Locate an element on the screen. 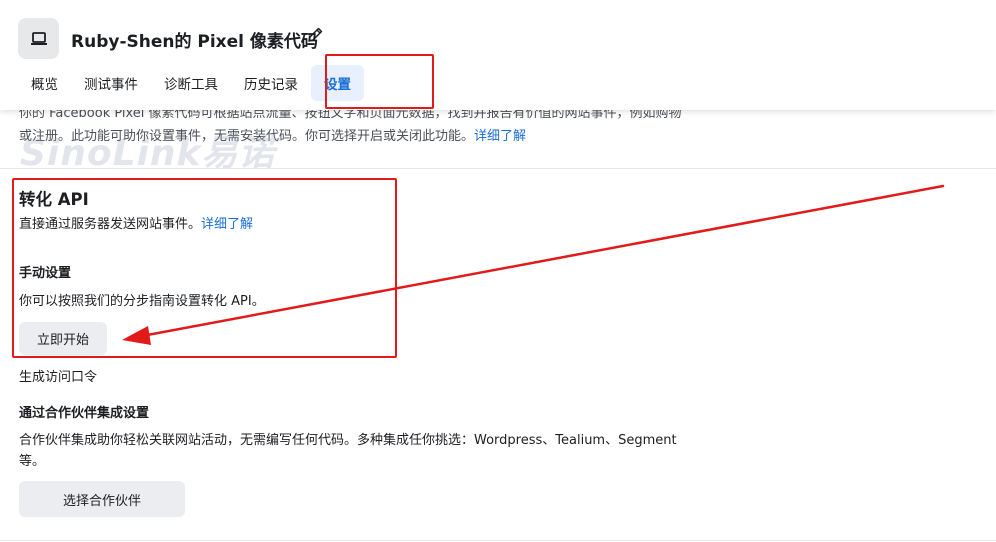 The image size is (996, 542). tab-bar: 概览 测试事件 诊断工具 历史记录 设置 is located at coordinates (191, 83).